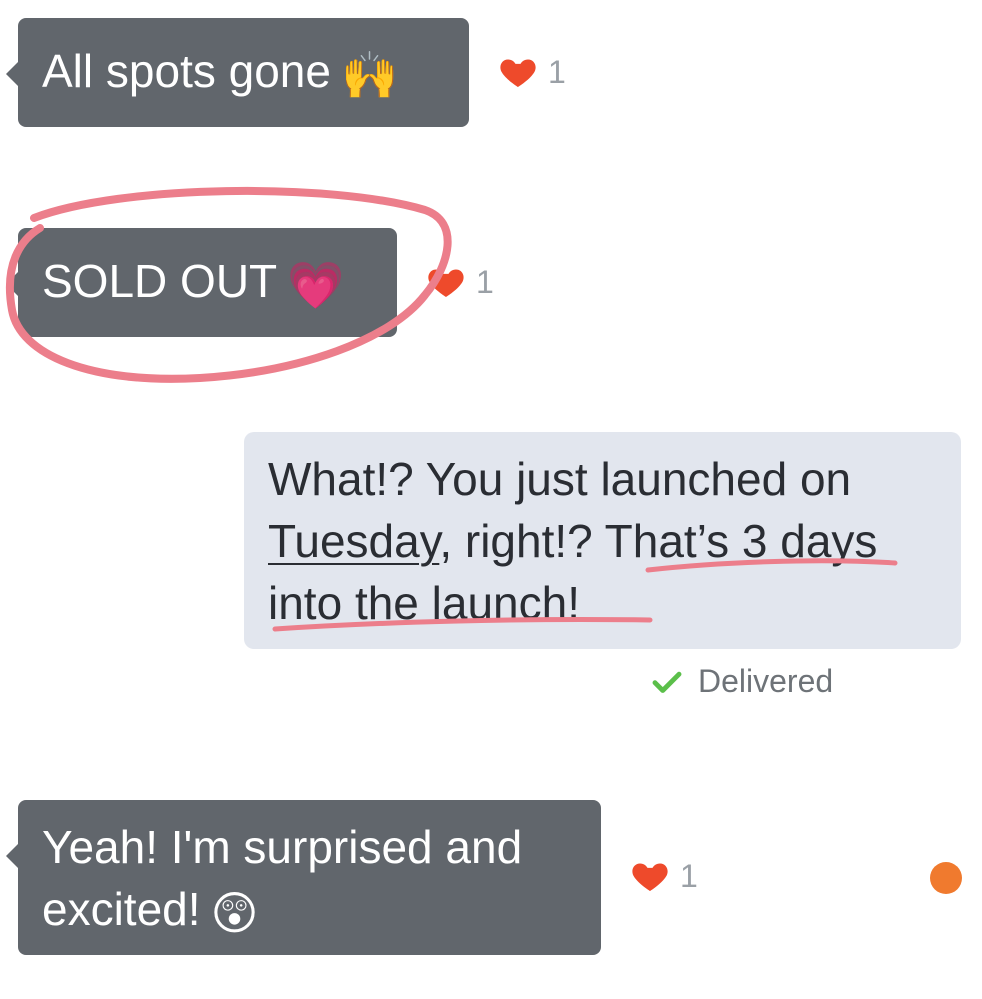  I want to click on reaction-heart-2: 1, so click(460, 282).